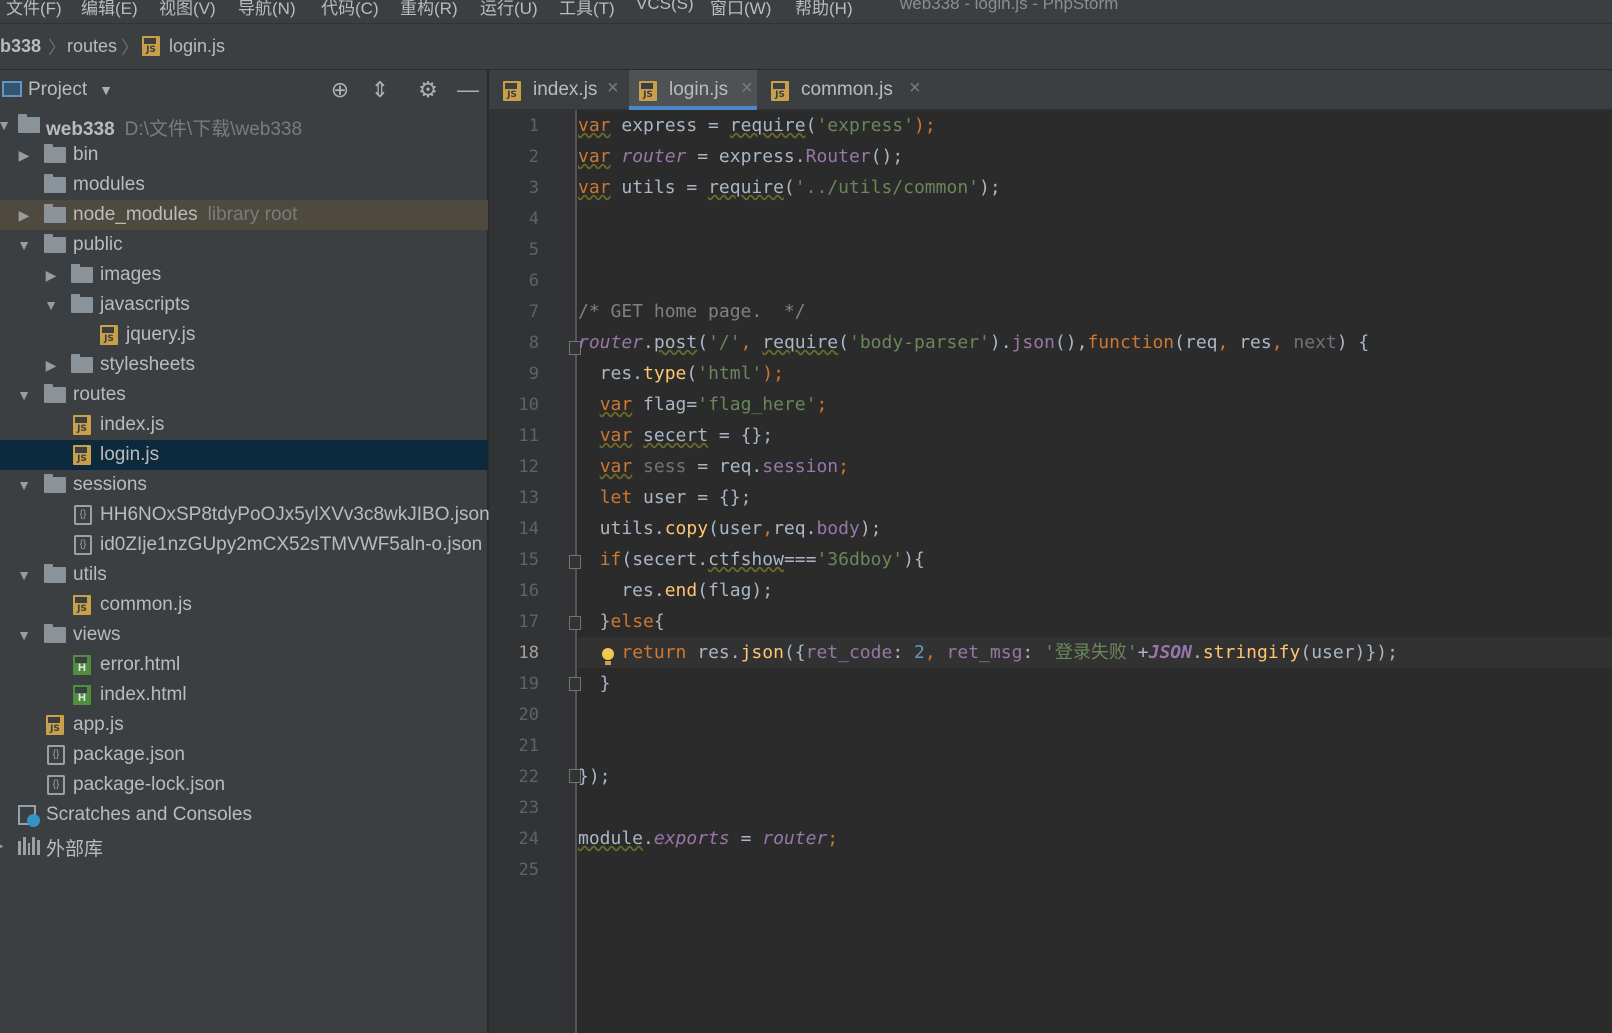 This screenshot has width=1612, height=1033. Describe the element at coordinates (213, 129) in the screenshot. I see `tree-item-path: D:\文件\下载\web338` at that location.